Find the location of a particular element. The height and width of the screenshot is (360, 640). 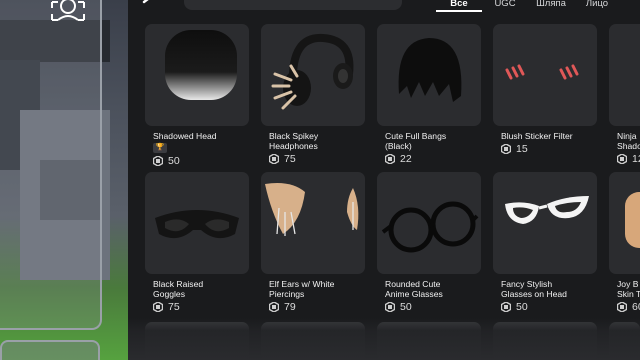

bottom-fade is located at coordinates (384, 339).